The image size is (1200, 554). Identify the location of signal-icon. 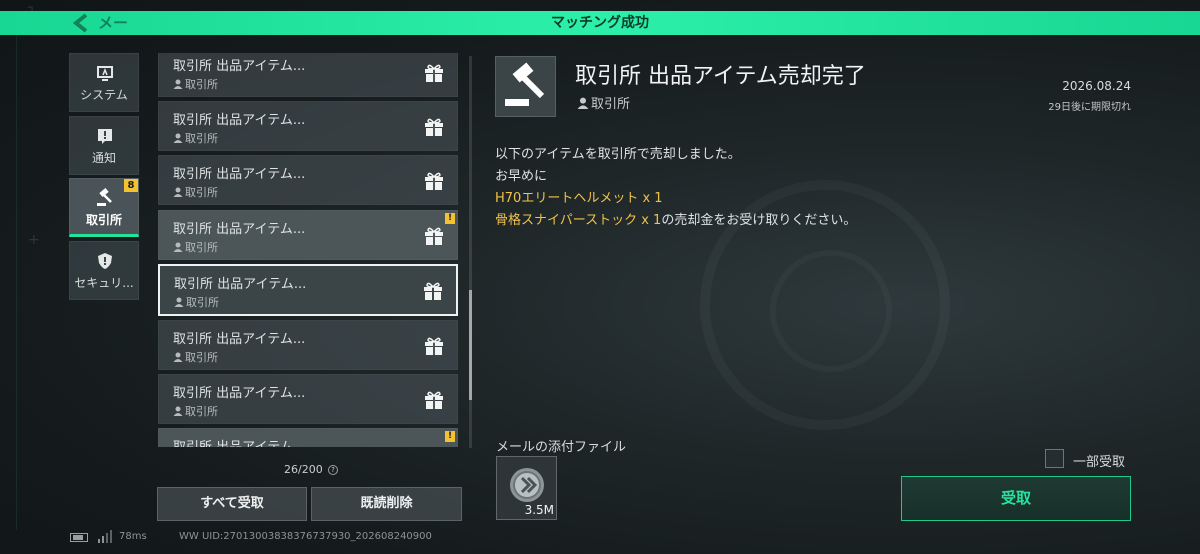
(105, 536).